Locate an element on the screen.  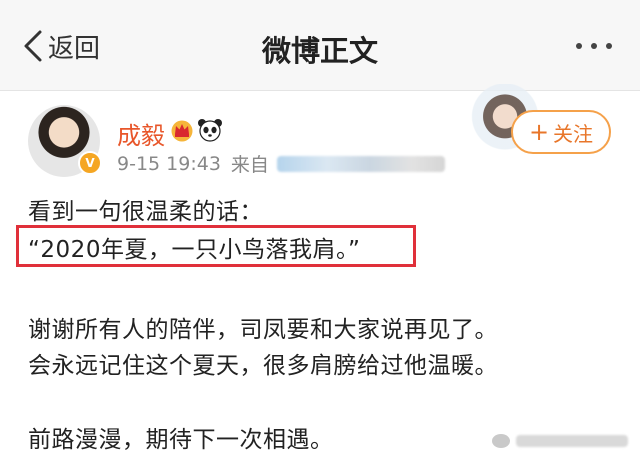
author-avatar: V is located at coordinates (65, 141).